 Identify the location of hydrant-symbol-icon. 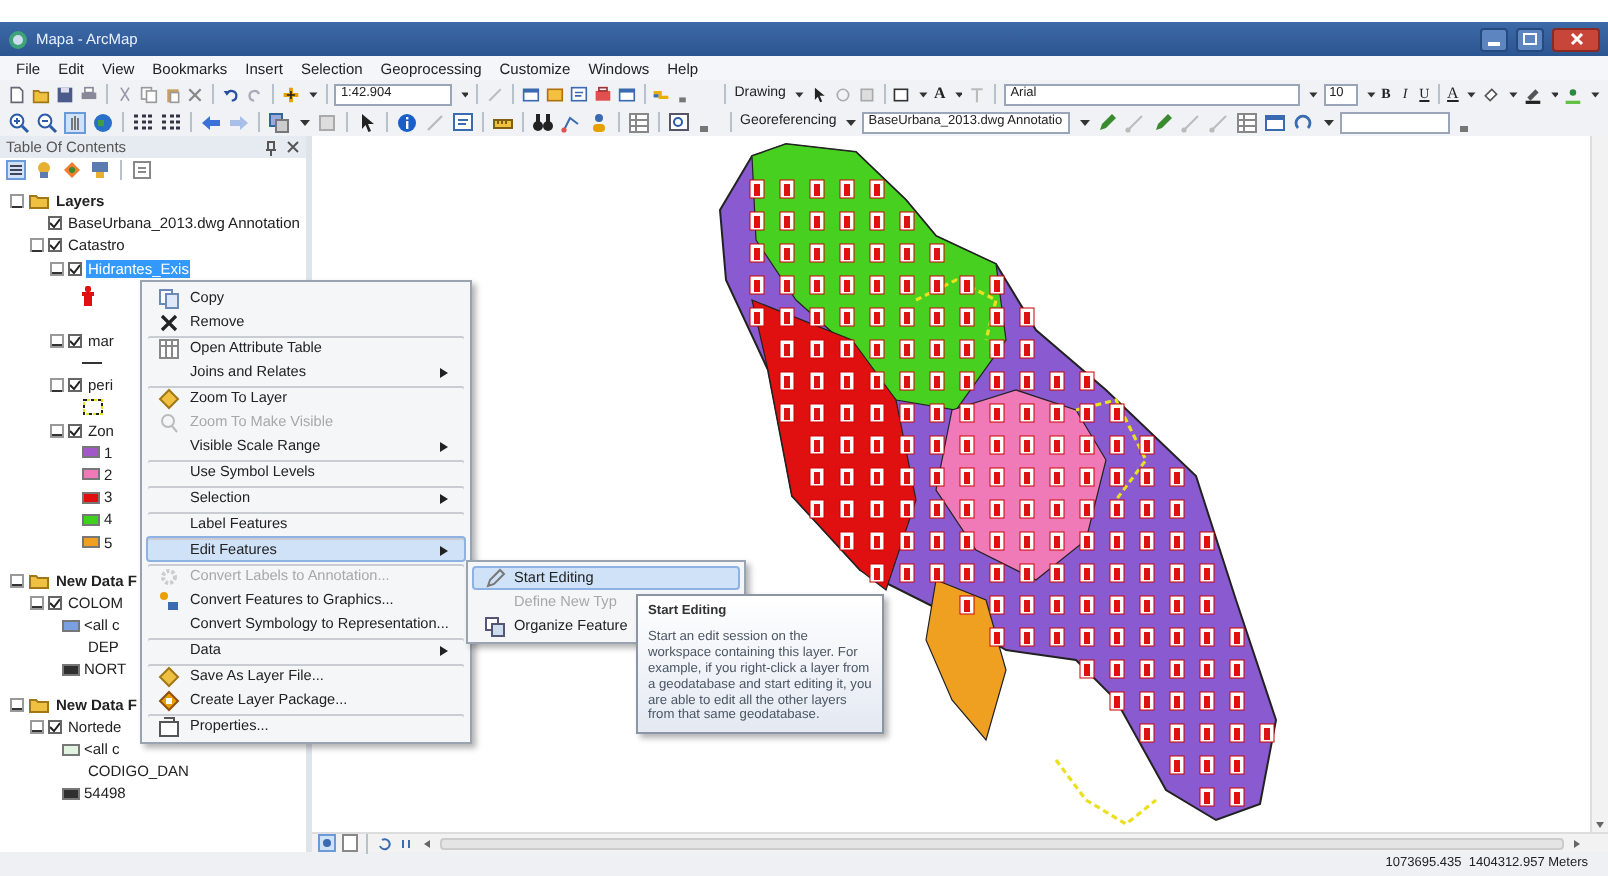
(88, 296).